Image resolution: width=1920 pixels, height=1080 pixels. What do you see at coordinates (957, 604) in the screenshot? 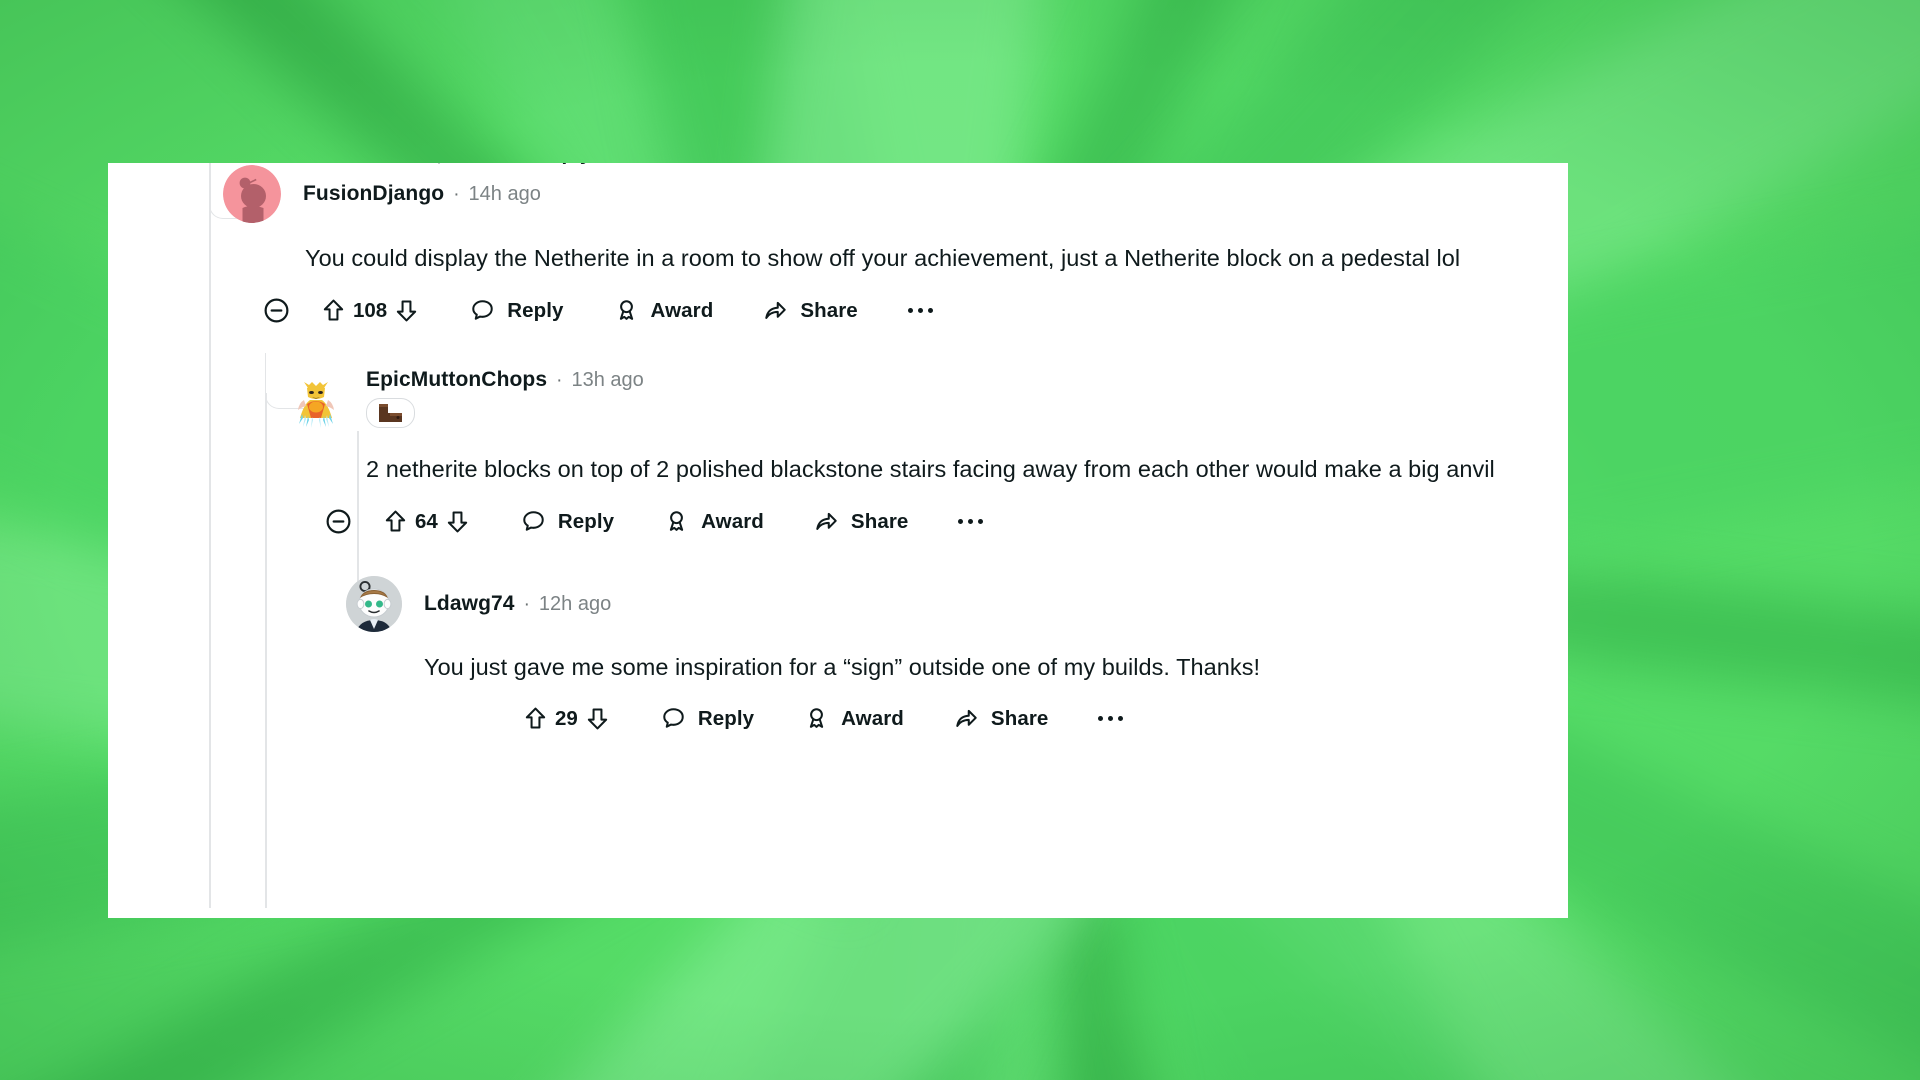
I see `comment-header: Ldawg74 · 12h ago` at bounding box center [957, 604].